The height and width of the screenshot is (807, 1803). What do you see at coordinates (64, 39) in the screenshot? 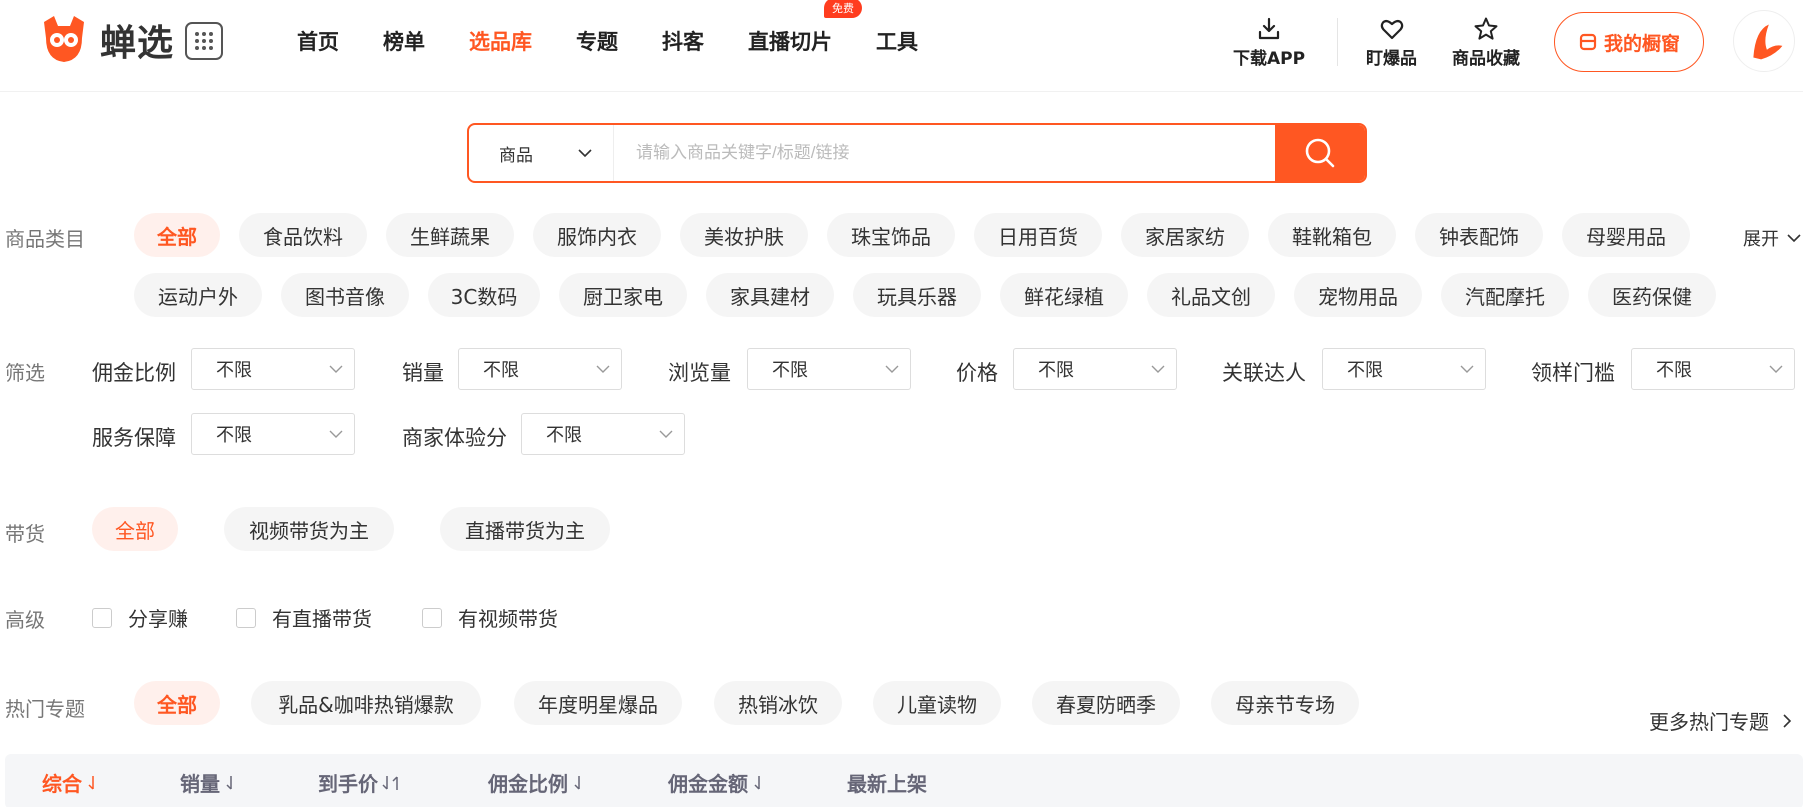
I see `logo-icon` at bounding box center [64, 39].